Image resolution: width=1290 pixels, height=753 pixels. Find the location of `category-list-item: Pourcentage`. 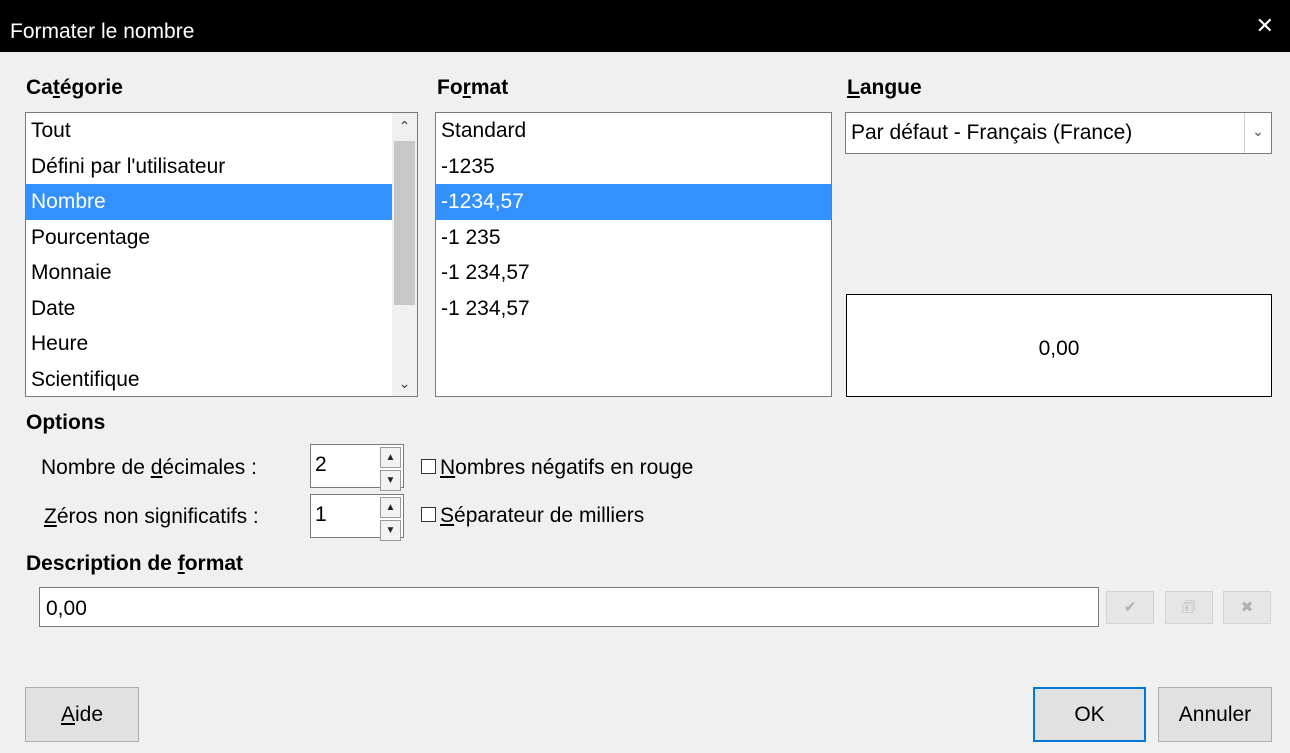

category-list-item: Pourcentage is located at coordinates (221, 238).